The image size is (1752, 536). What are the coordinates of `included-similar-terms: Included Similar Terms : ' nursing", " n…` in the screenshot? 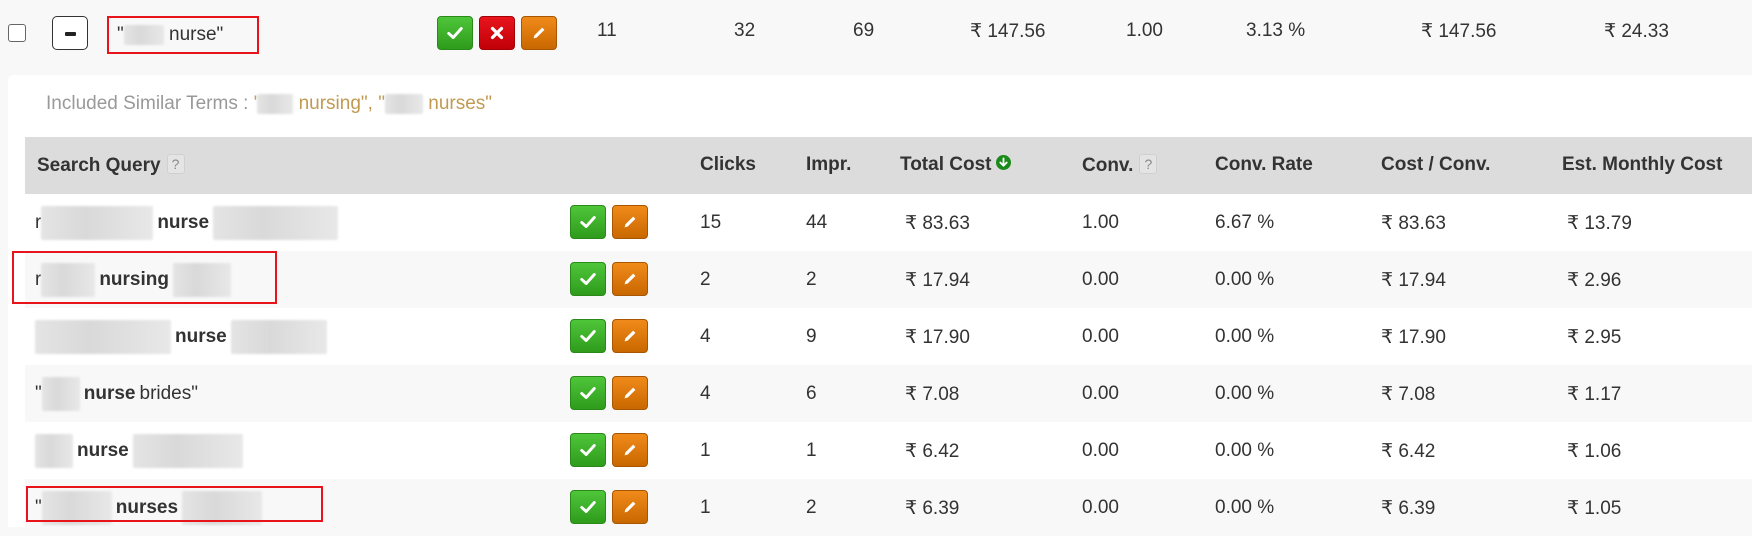 It's located at (269, 103).